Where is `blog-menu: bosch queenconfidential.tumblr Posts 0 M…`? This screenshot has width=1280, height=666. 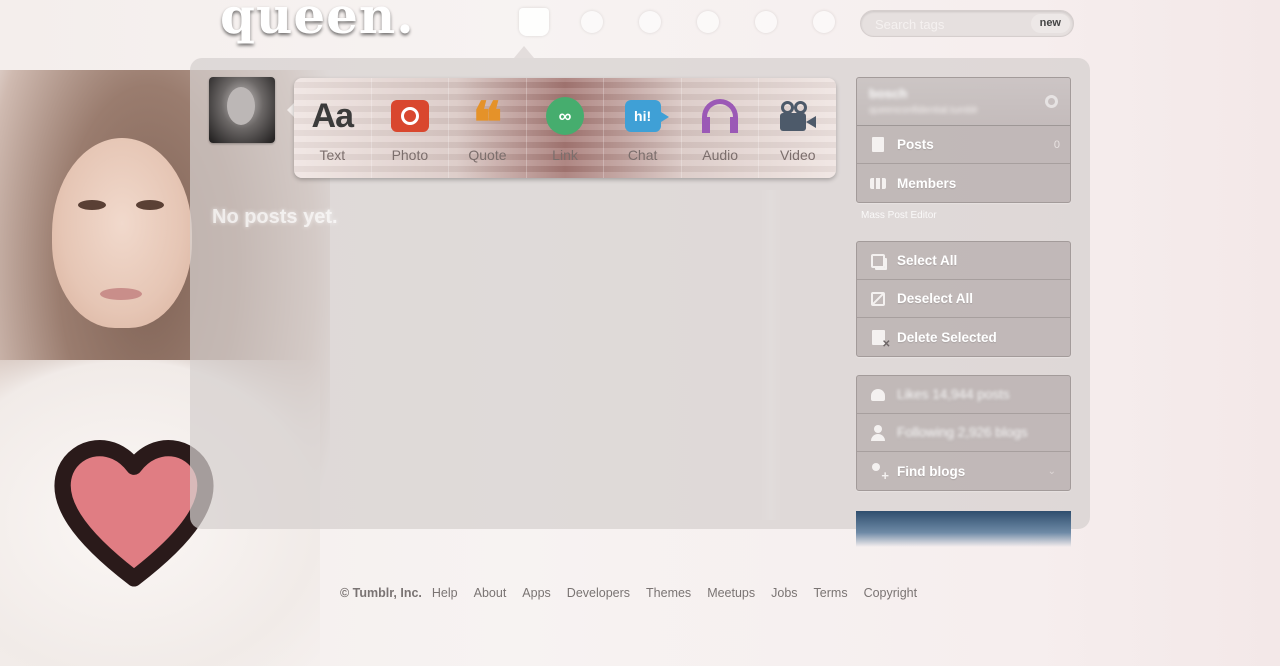
blog-menu: bosch queenconfidential.tumblr Posts 0 M… is located at coordinates (963, 140).